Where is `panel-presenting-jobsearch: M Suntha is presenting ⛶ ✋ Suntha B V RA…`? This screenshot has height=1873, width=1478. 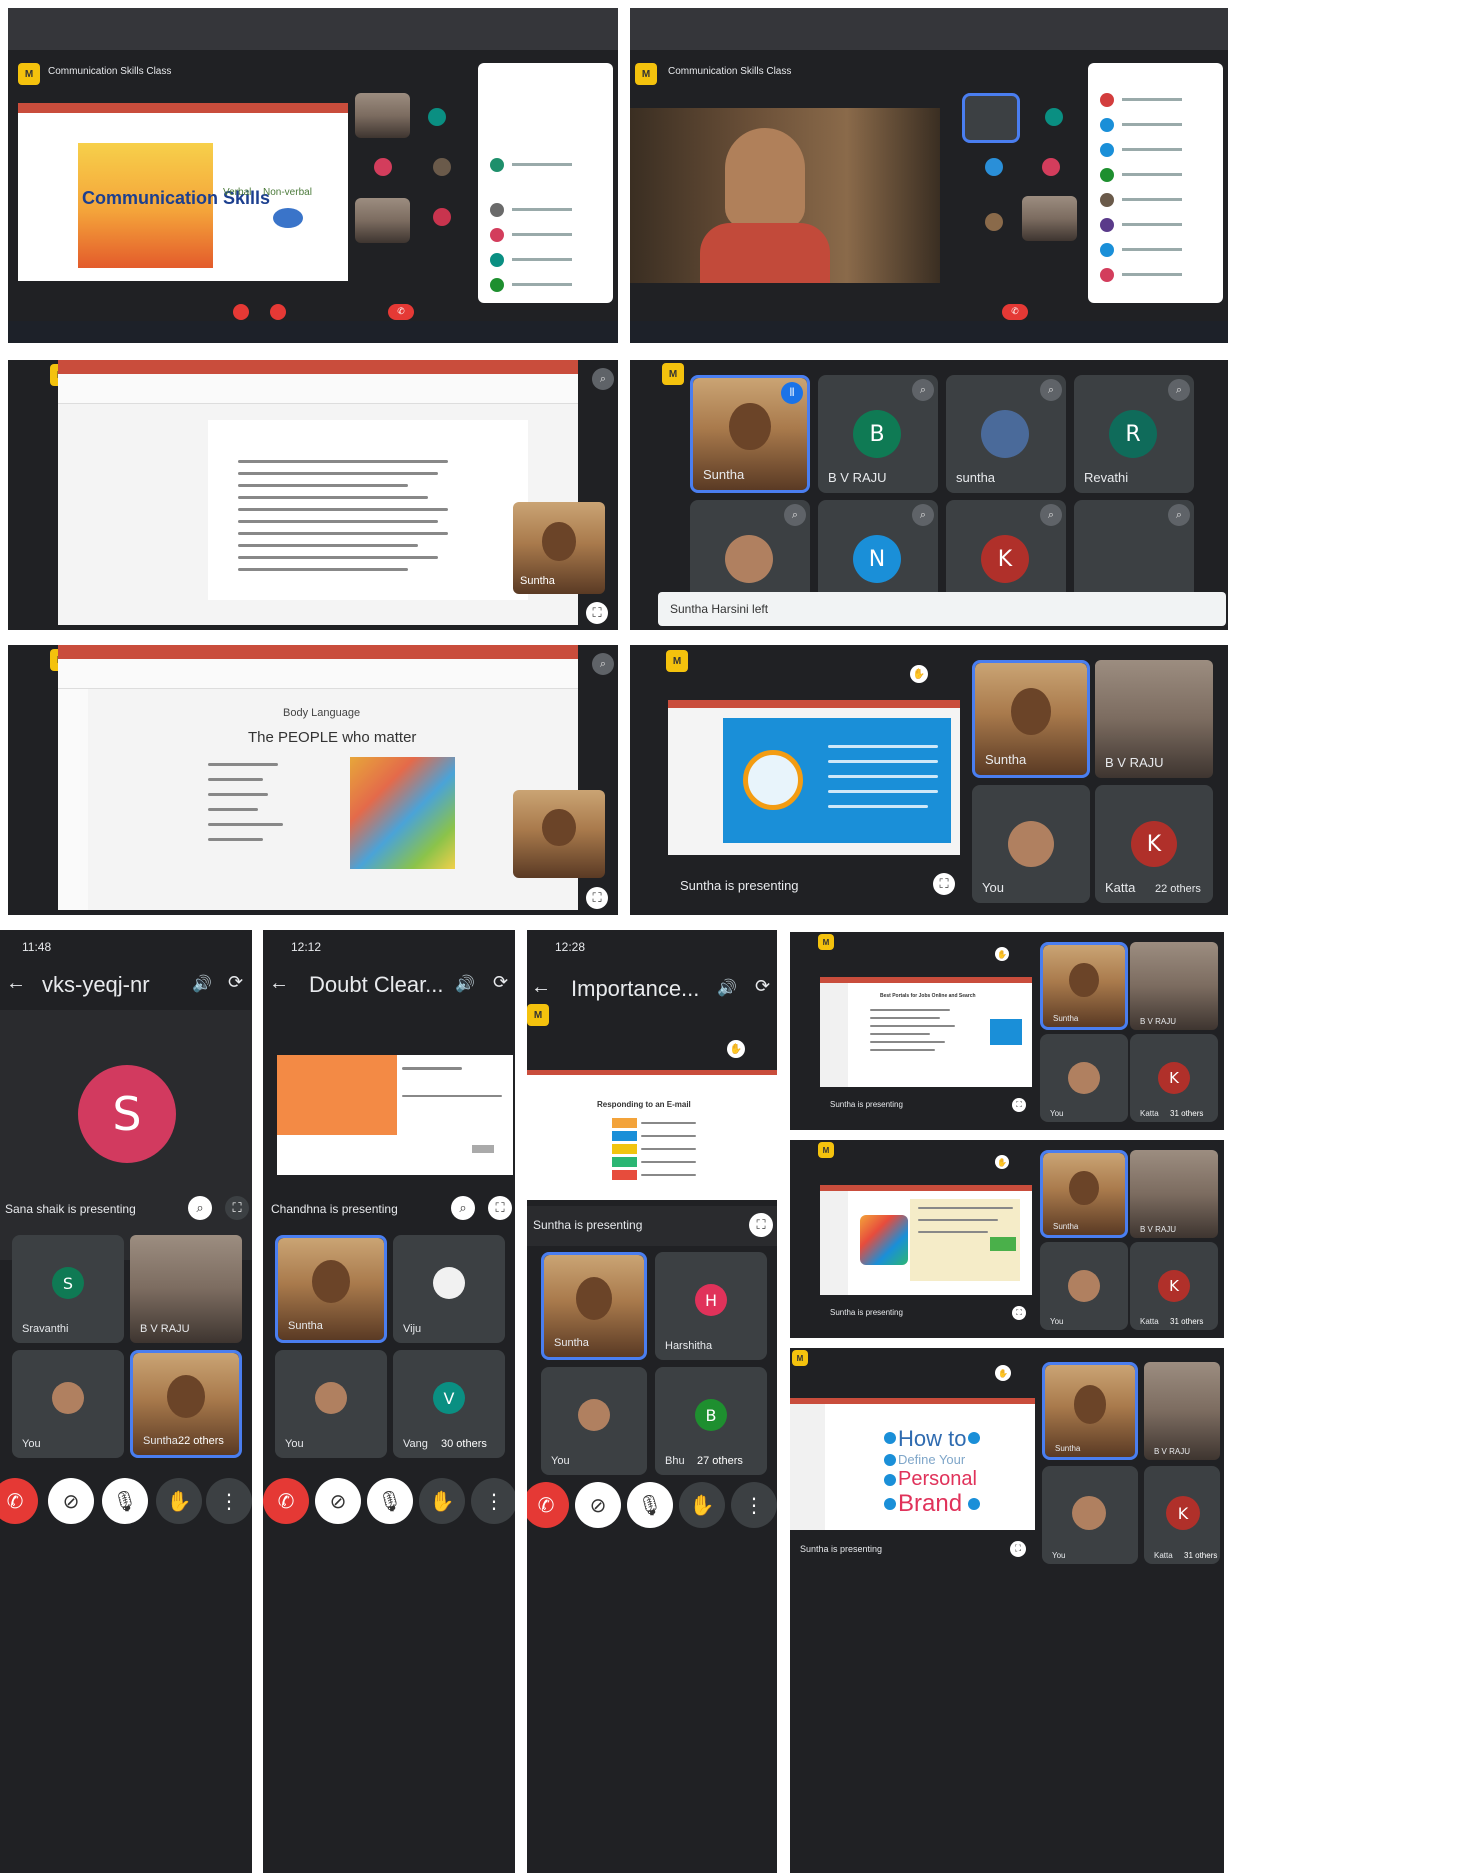
panel-presenting-jobsearch: M Suntha is presenting ⛶ ✋ Suntha B V RA… is located at coordinates (929, 780).